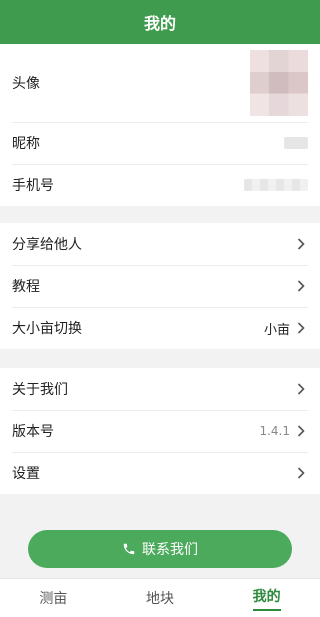  Describe the element at coordinates (160, 185) in the screenshot. I see `phone-row: 手机号` at that location.